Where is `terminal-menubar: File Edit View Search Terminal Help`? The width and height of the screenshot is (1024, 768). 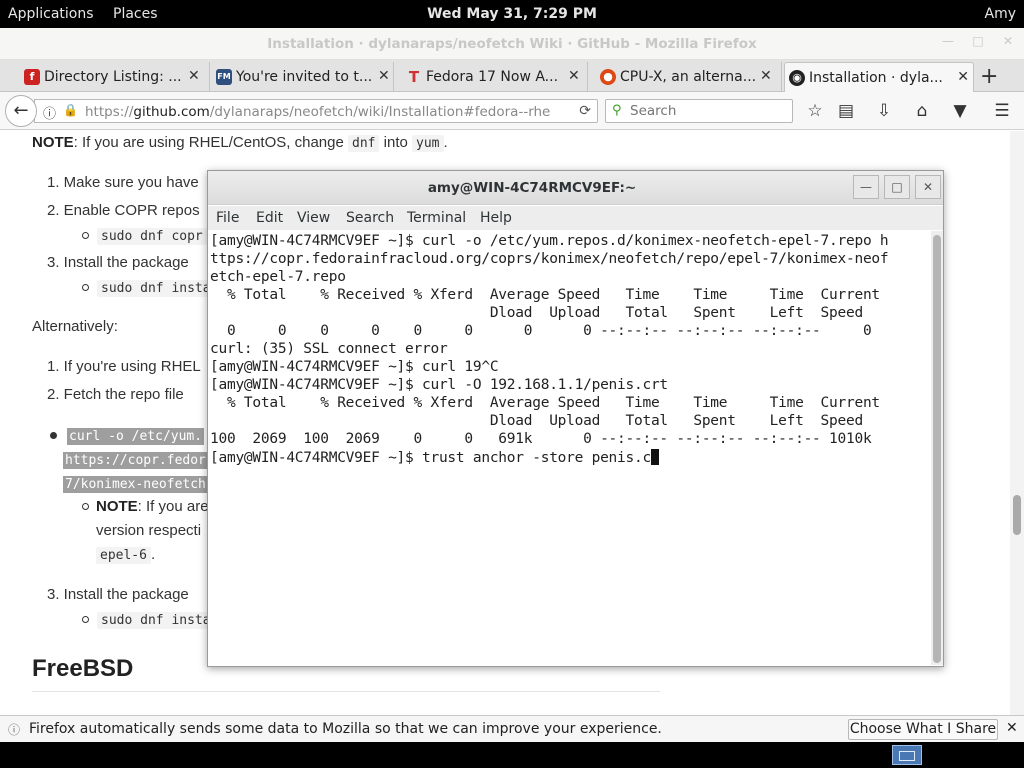 terminal-menubar: File Edit View Search Terminal Help is located at coordinates (575, 218).